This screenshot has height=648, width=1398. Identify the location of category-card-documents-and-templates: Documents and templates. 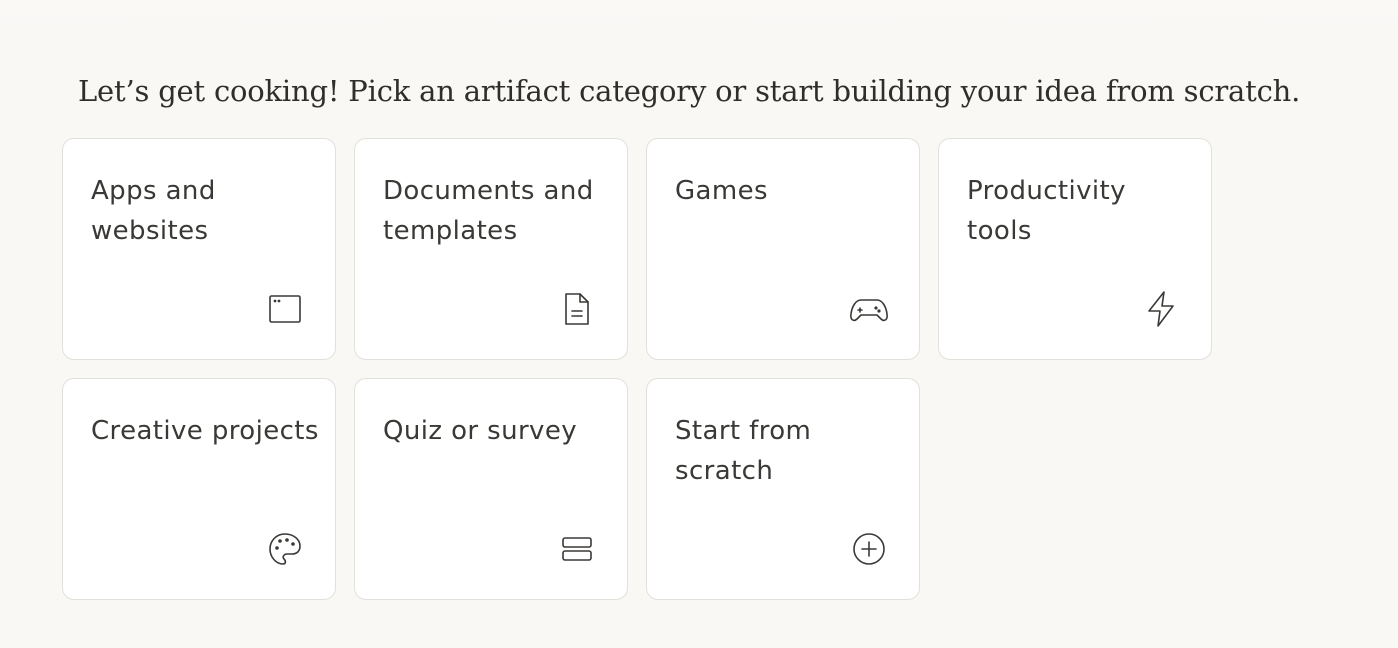
(491, 249).